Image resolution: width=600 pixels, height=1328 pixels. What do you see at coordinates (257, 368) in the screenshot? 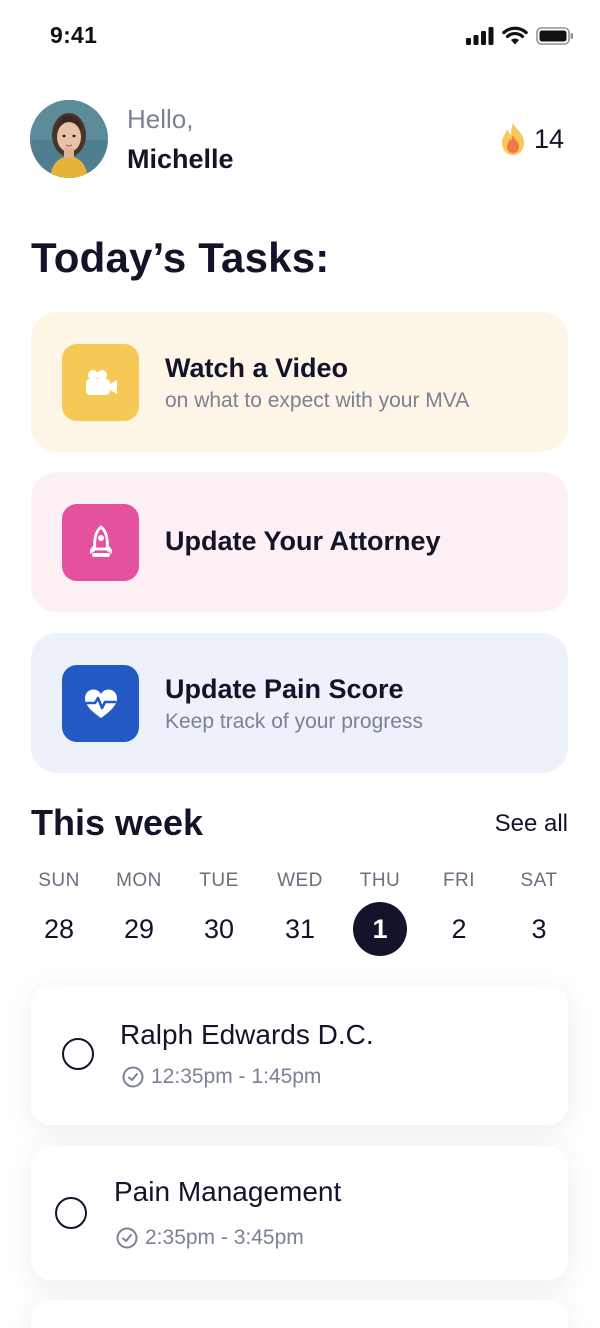
I see `task-title: Watch a Video` at bounding box center [257, 368].